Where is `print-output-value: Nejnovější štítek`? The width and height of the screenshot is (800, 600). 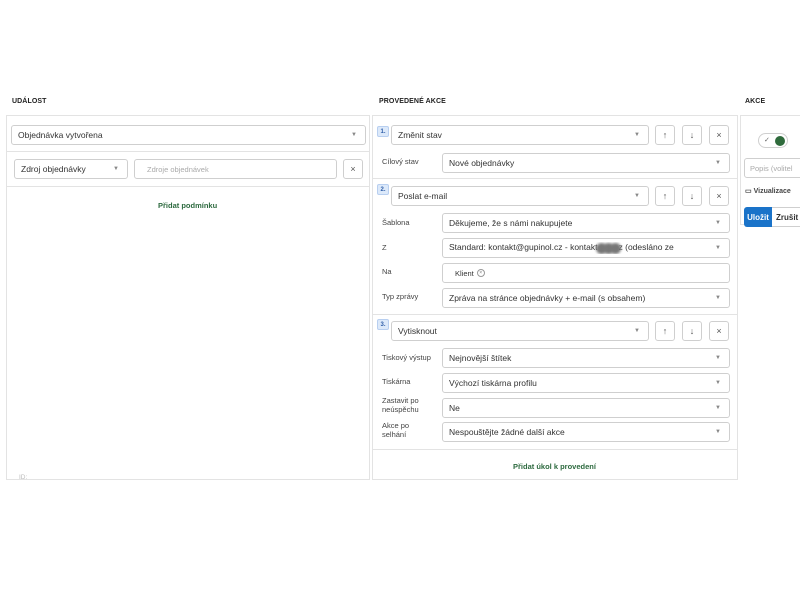
print-output-value: Nejnovější štítek is located at coordinates (480, 358).